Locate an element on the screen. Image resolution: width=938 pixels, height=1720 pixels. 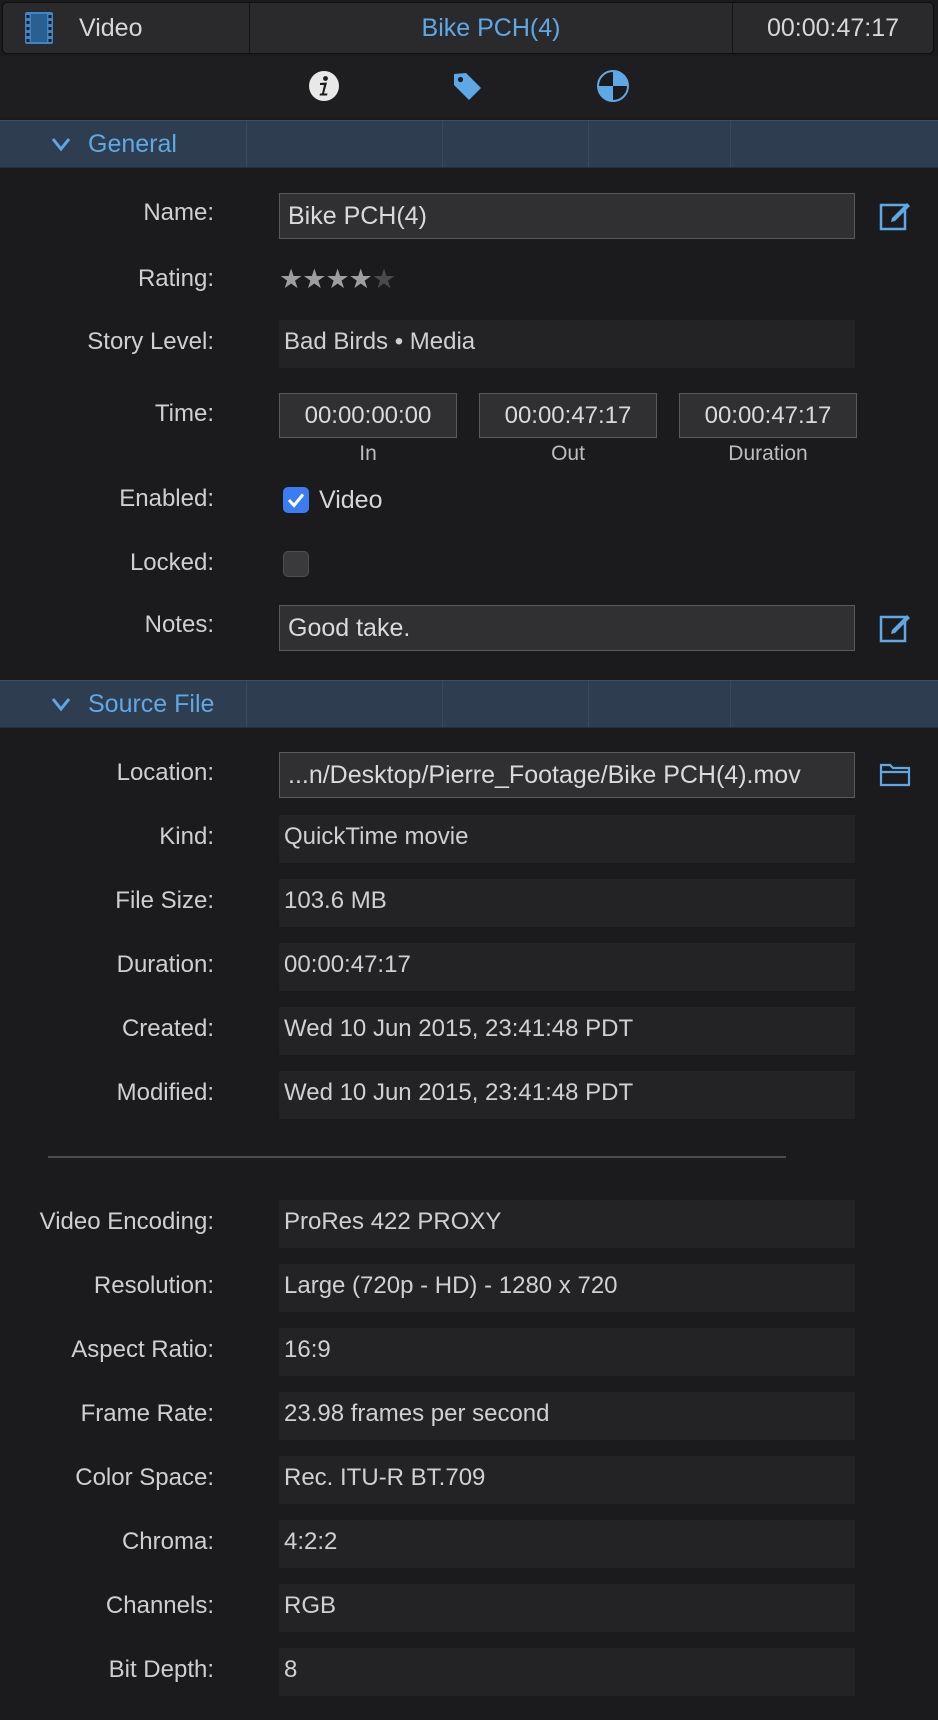
section-title-general: General is located at coordinates (132, 144).